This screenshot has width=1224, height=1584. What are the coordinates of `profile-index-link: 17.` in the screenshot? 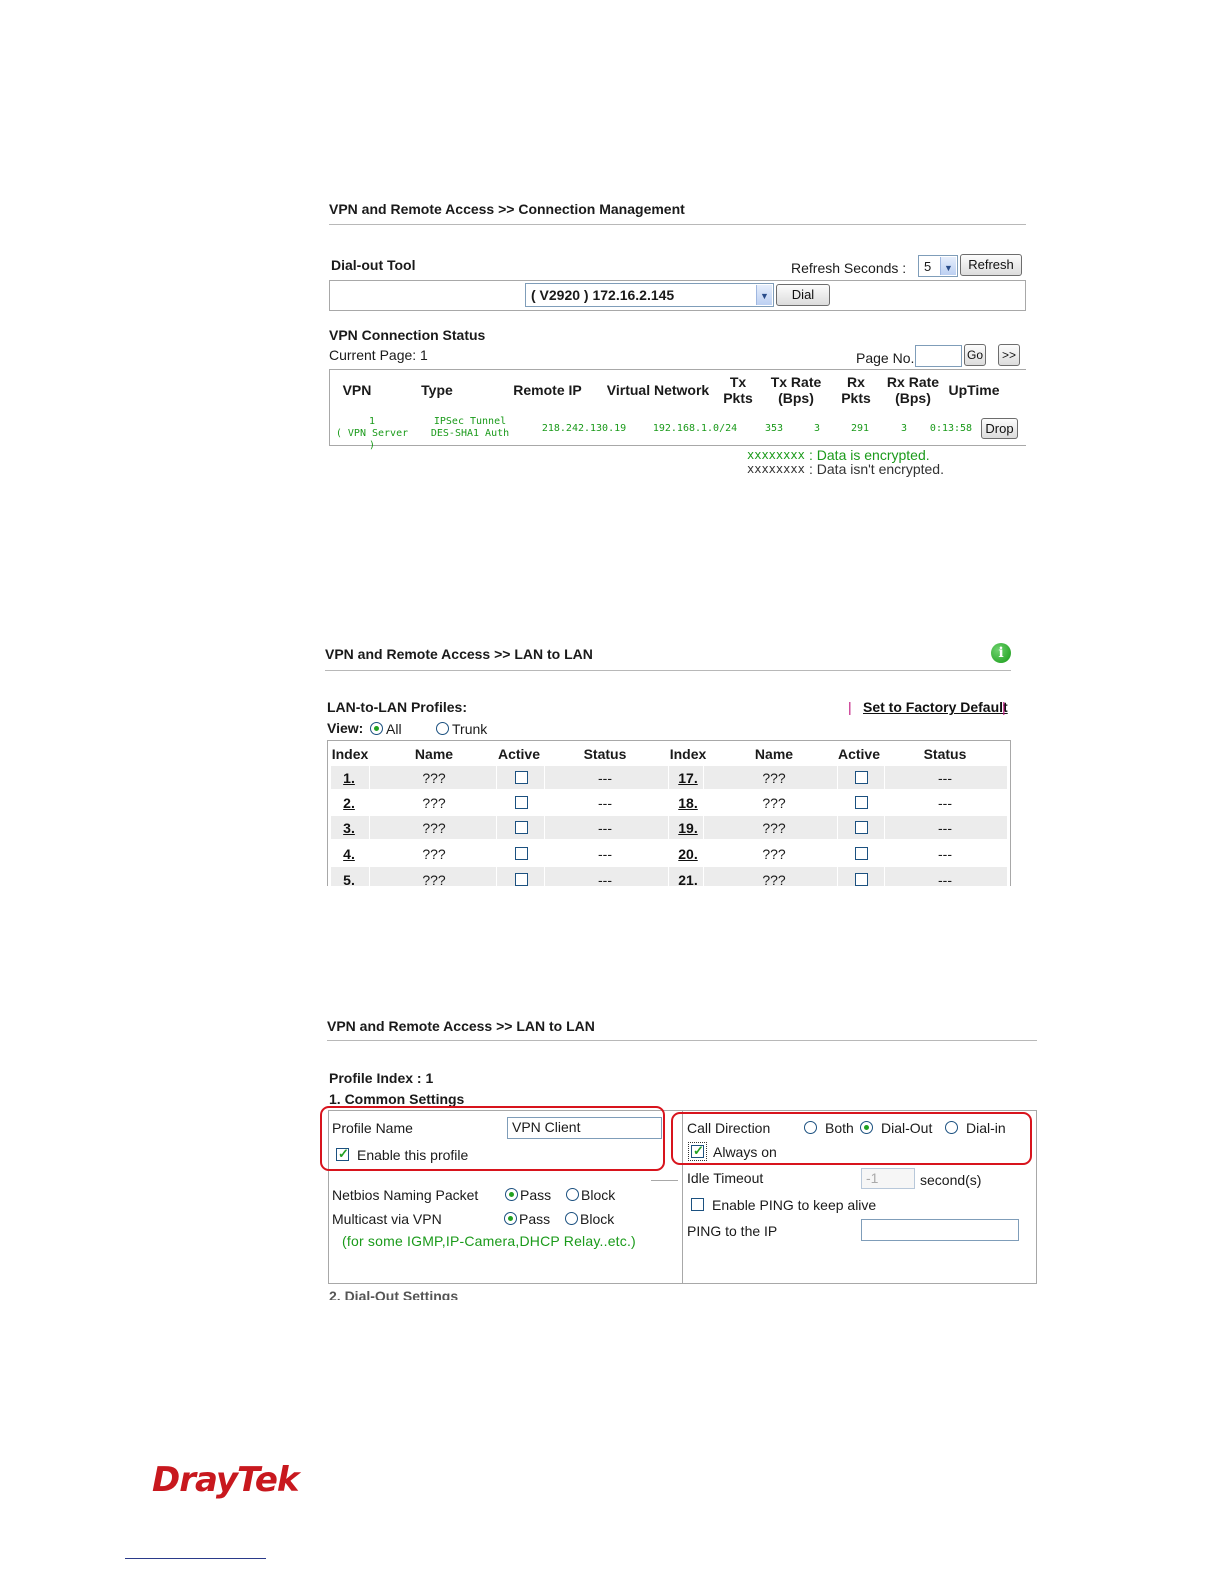 It's located at (688, 778).